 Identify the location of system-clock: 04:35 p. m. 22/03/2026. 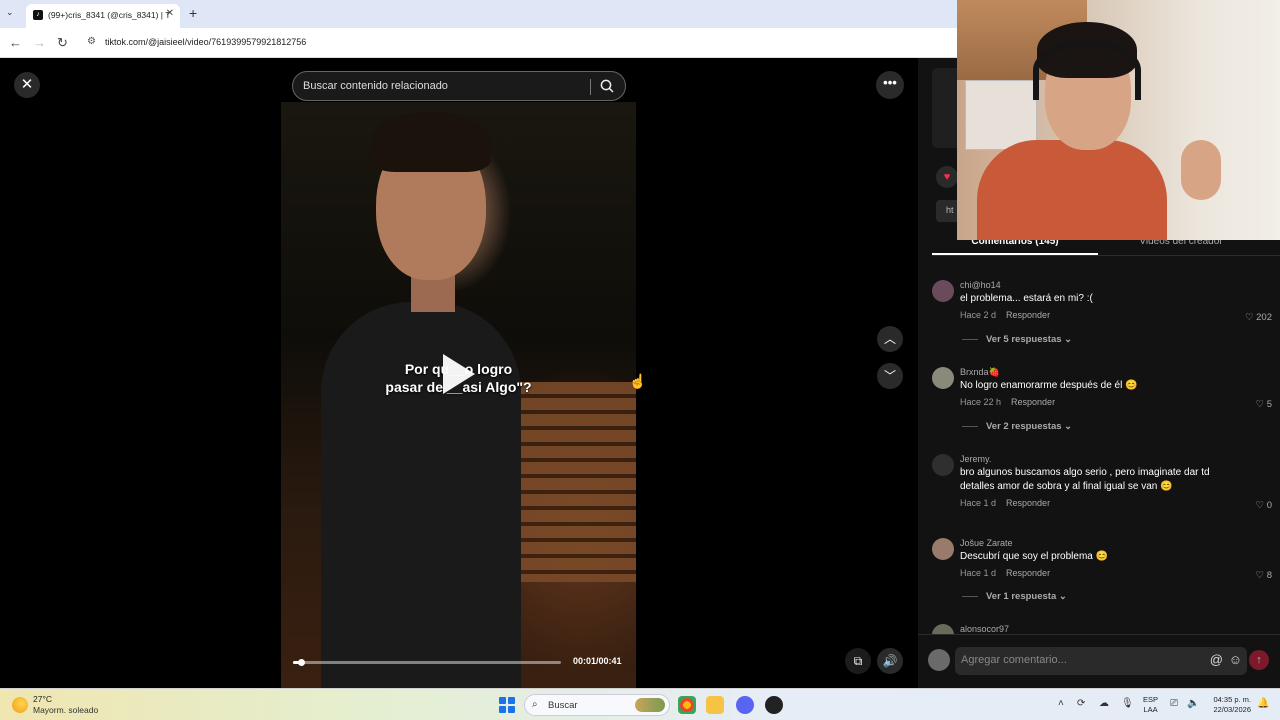
(1229, 705).